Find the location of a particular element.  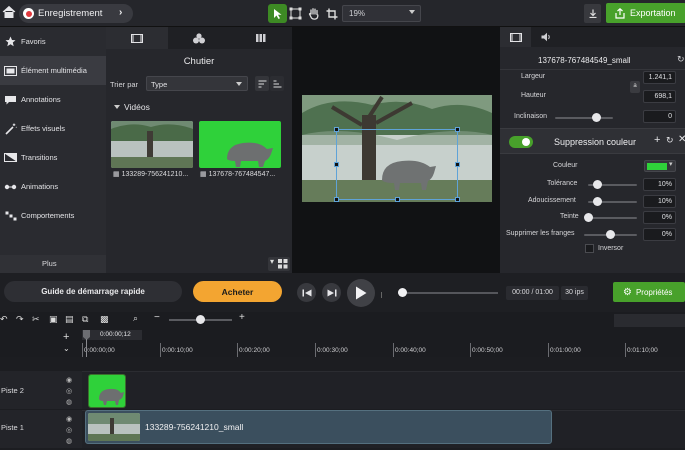

paste-icon: ▤ is located at coordinates (69, 319).